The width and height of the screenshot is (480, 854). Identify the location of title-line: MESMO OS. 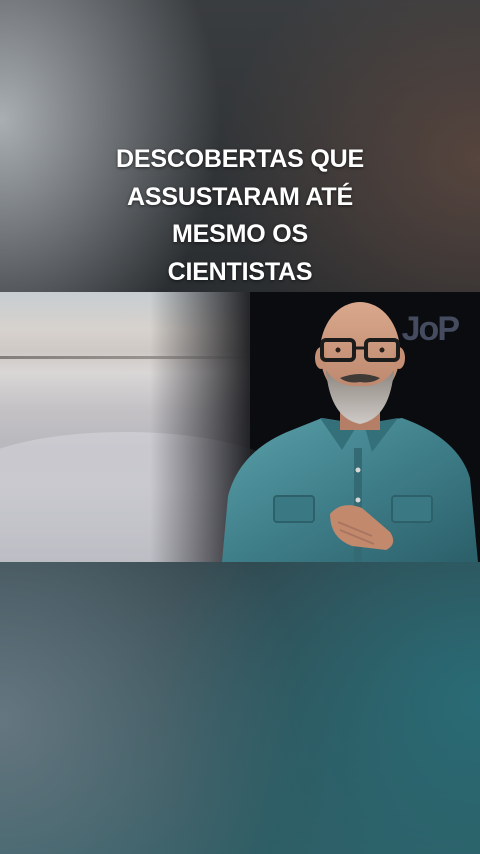
(240, 234).